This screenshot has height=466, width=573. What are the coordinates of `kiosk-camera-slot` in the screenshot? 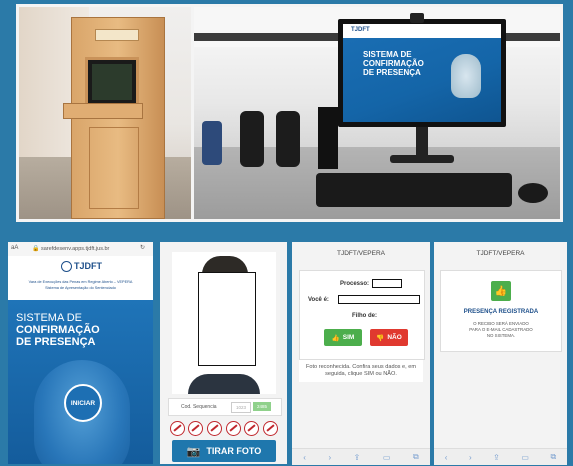 It's located at (117, 35).